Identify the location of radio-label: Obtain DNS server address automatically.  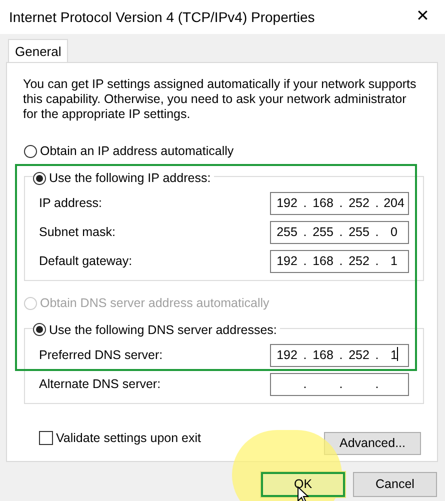
(155, 303).